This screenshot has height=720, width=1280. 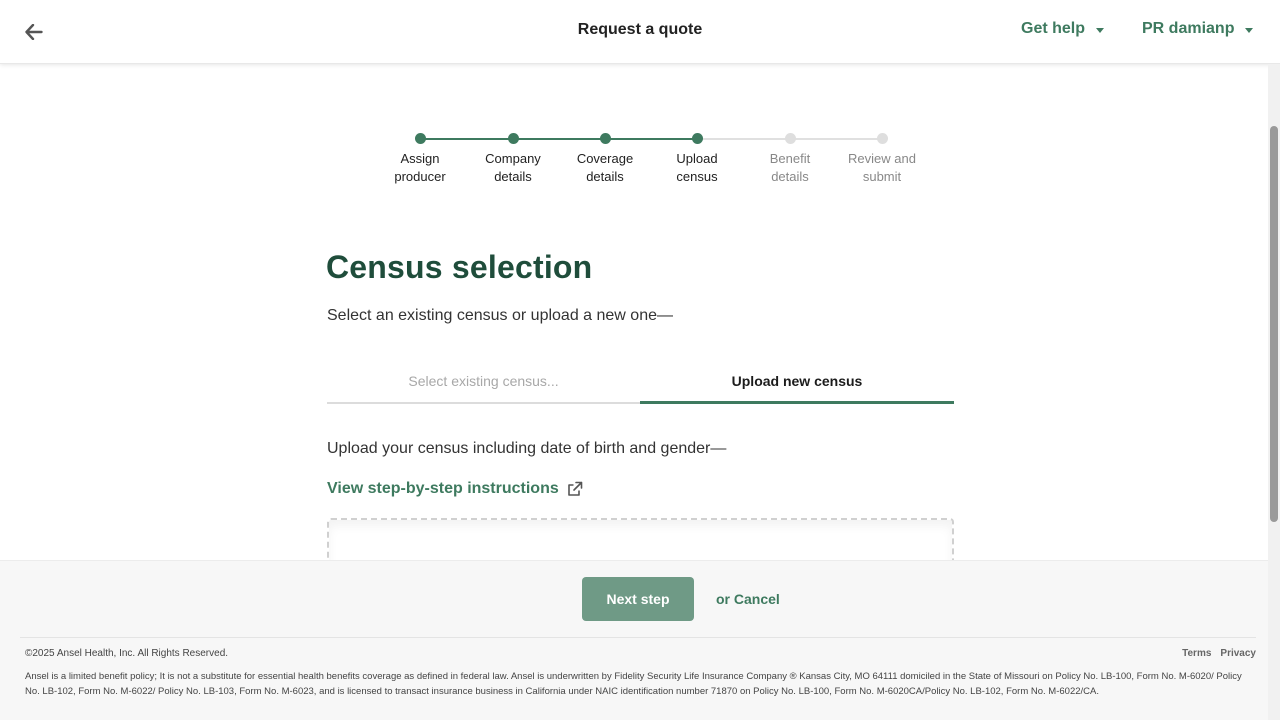 I want to click on stepper-step: Benefit details, so click(x=790, y=157).